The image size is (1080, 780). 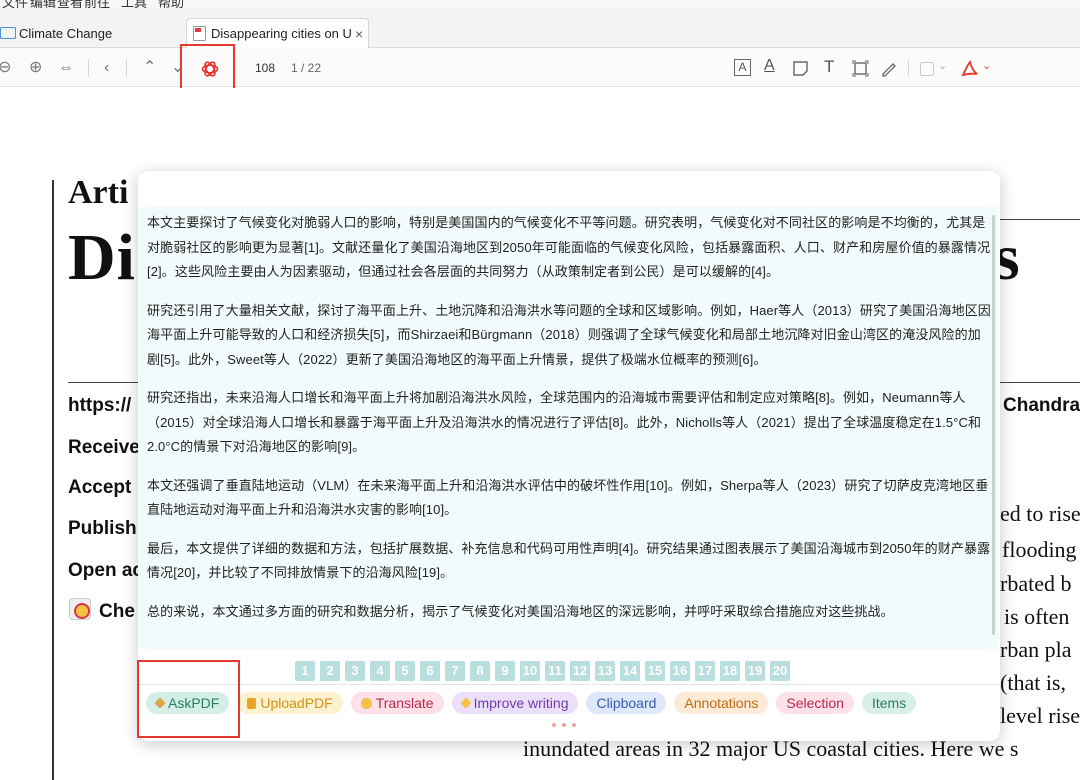 I want to click on page-ref-button: 1, so click(x=305, y=671).